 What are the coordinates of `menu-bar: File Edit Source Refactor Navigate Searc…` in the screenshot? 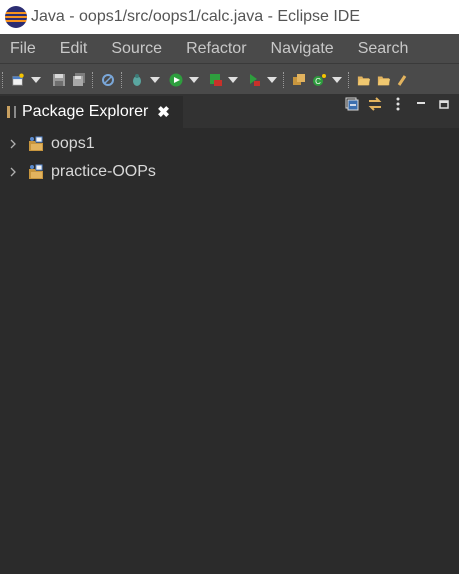 It's located at (229, 48).